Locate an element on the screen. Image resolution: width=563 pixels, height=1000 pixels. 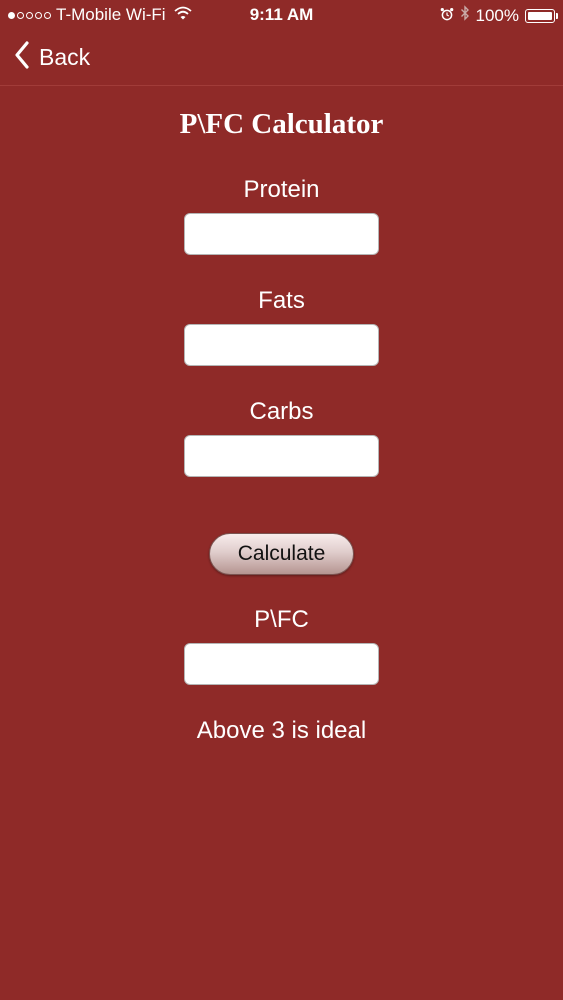
fats-label: Fats is located at coordinates (281, 300).